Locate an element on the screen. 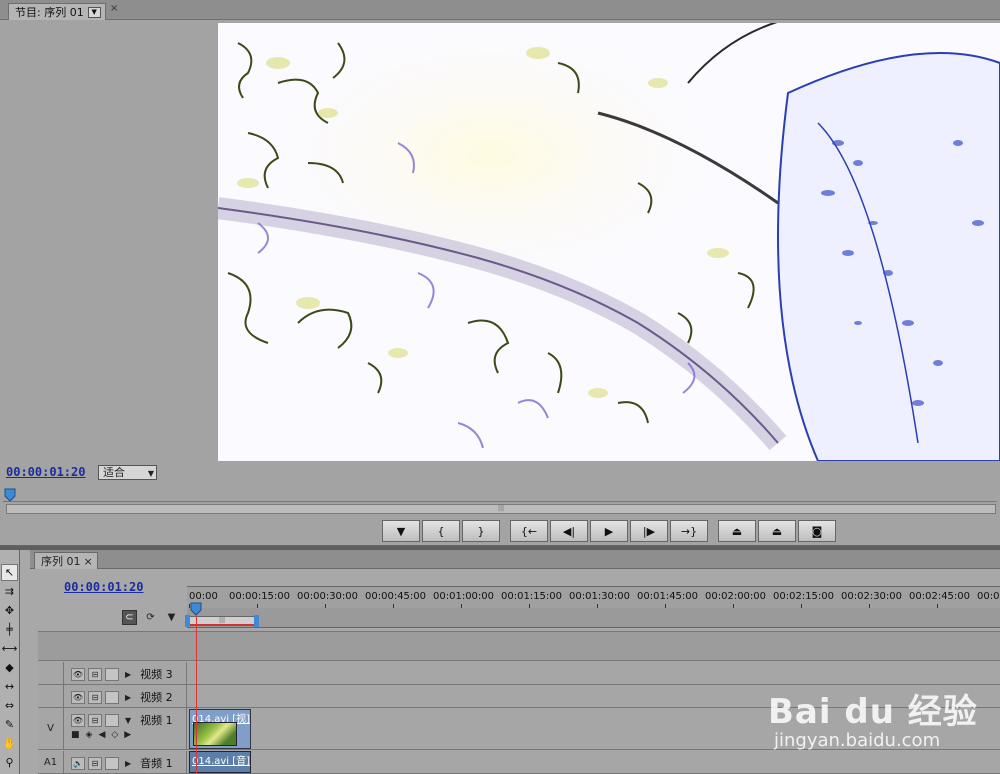 Image resolution: width=1000 pixels, height=774 pixels. clip-thumbnail is located at coordinates (215, 734).